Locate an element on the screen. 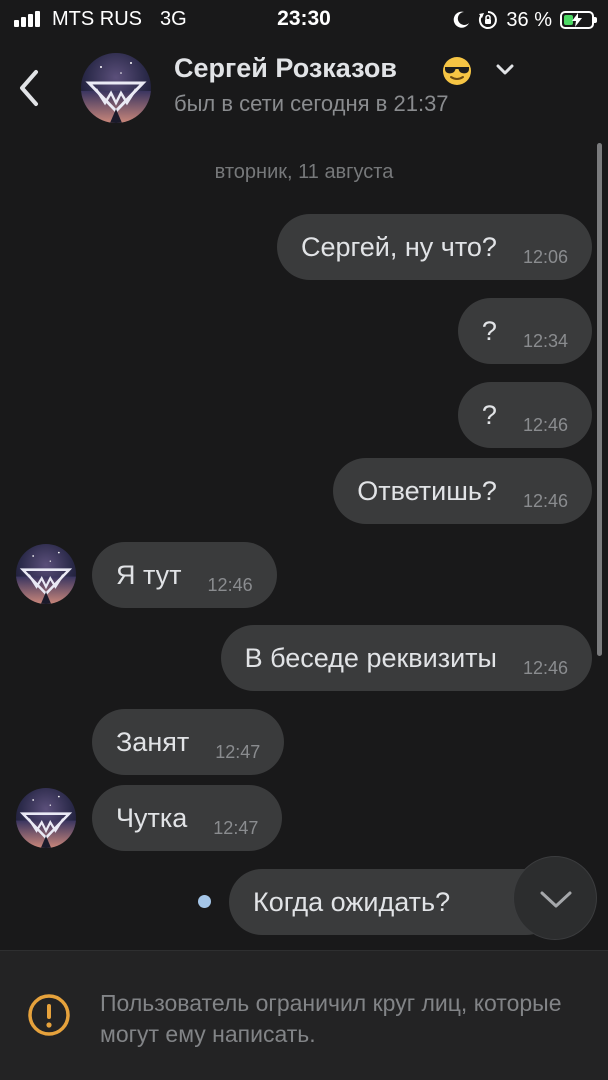 The height and width of the screenshot is (1080, 608). back-arrow-icon is located at coordinates (29, 88).